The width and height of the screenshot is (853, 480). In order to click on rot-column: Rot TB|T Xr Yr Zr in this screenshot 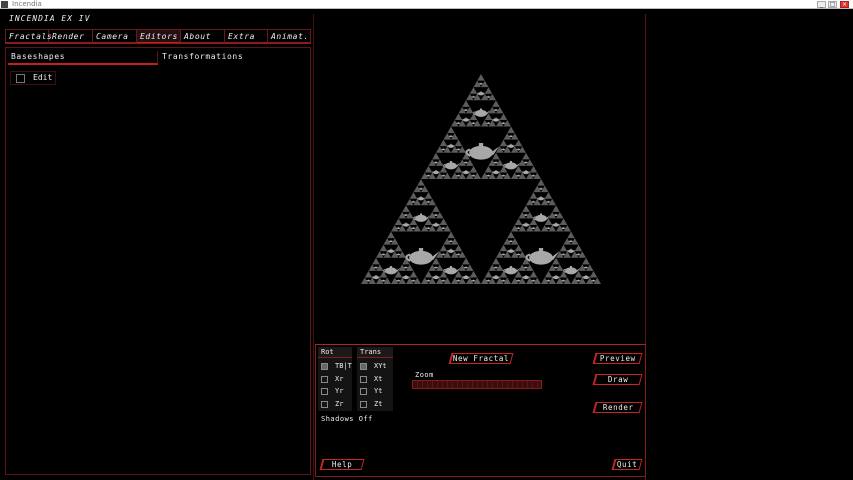, I will do `click(335, 379)`.